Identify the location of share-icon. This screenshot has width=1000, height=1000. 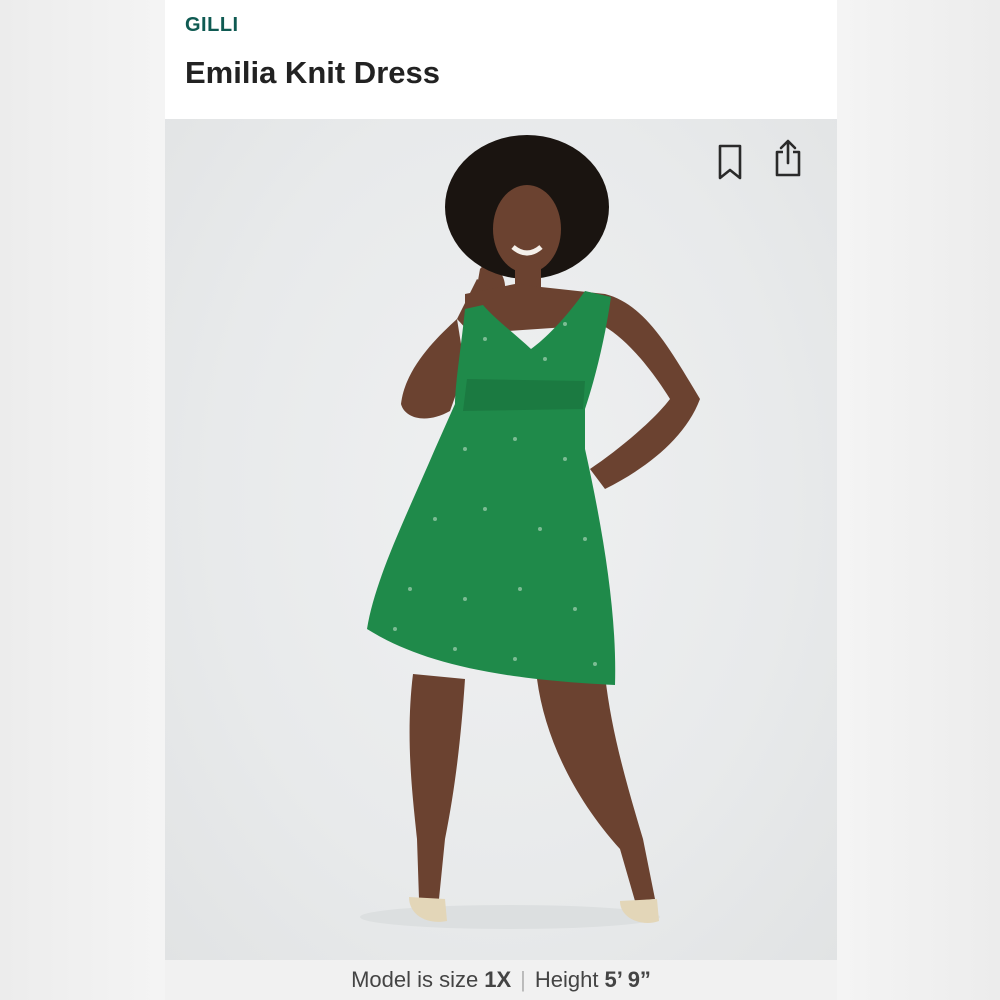
(788, 158).